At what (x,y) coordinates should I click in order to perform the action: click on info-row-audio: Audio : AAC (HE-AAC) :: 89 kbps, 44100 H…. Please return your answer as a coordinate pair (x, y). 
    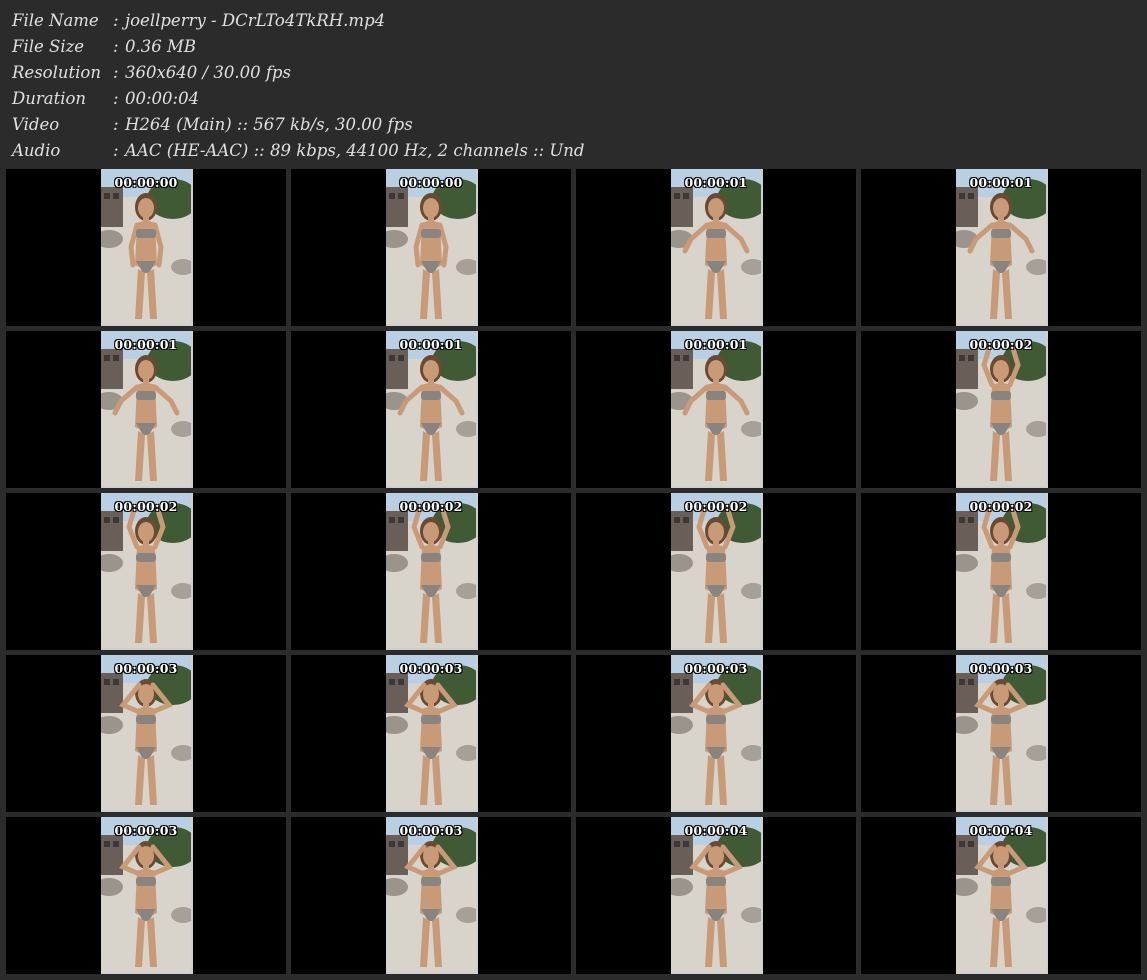
    Looking at the image, I should click on (298, 151).